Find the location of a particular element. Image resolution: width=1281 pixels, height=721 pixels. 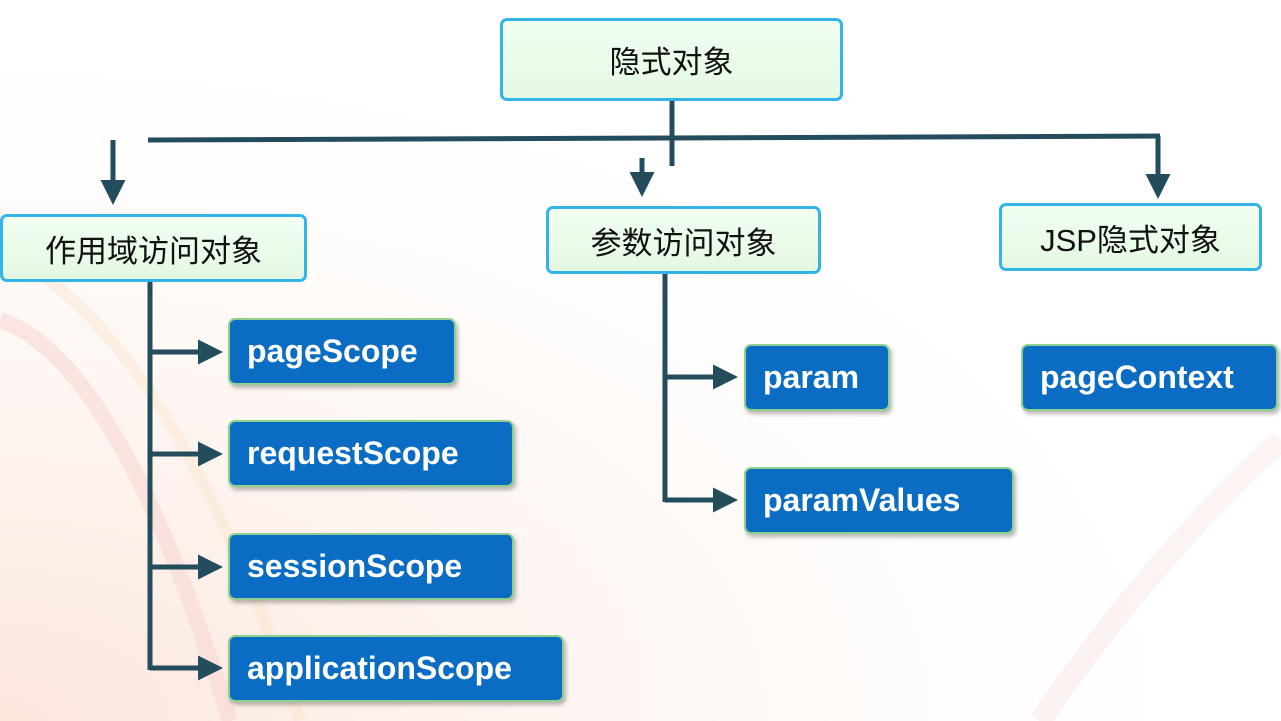

leaf-requestscope: requestScope is located at coordinates (371, 453).